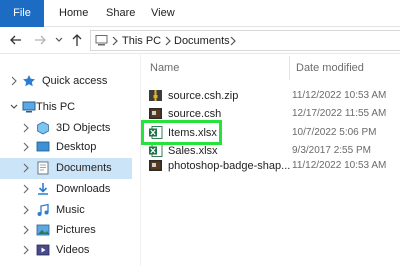 The height and width of the screenshot is (266, 400). What do you see at coordinates (43, 230) in the screenshot?
I see `pictures-icon` at bounding box center [43, 230].